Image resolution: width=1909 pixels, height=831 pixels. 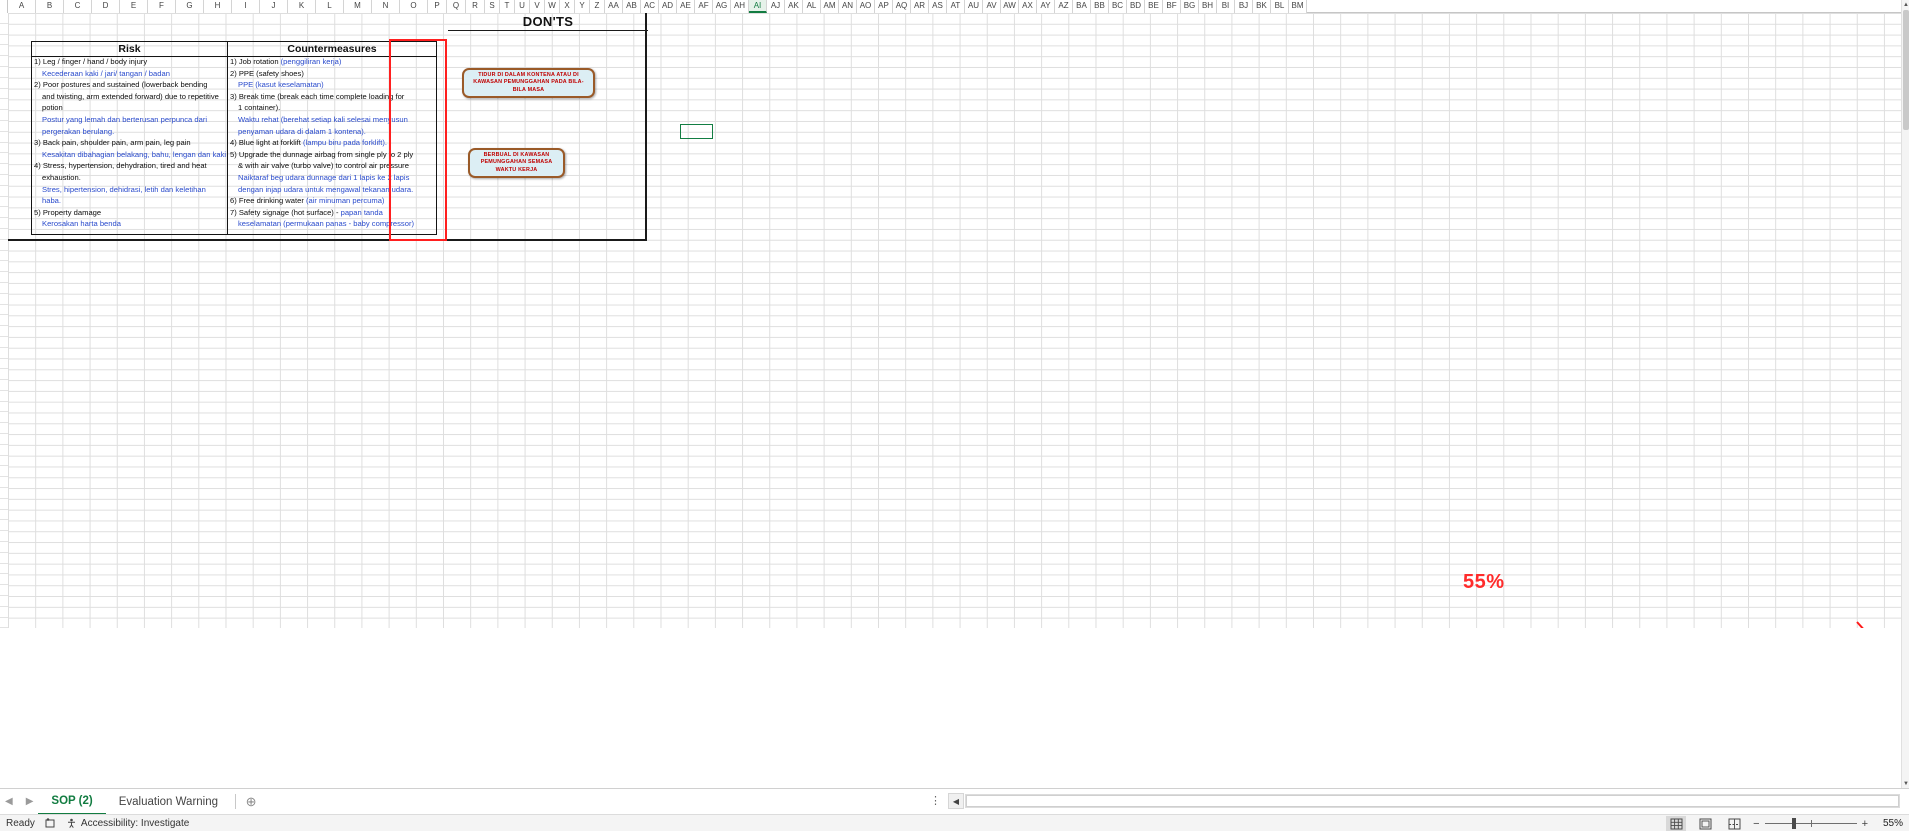 What do you see at coordinates (1734, 823) in the screenshot?
I see `page-break-view-button` at bounding box center [1734, 823].